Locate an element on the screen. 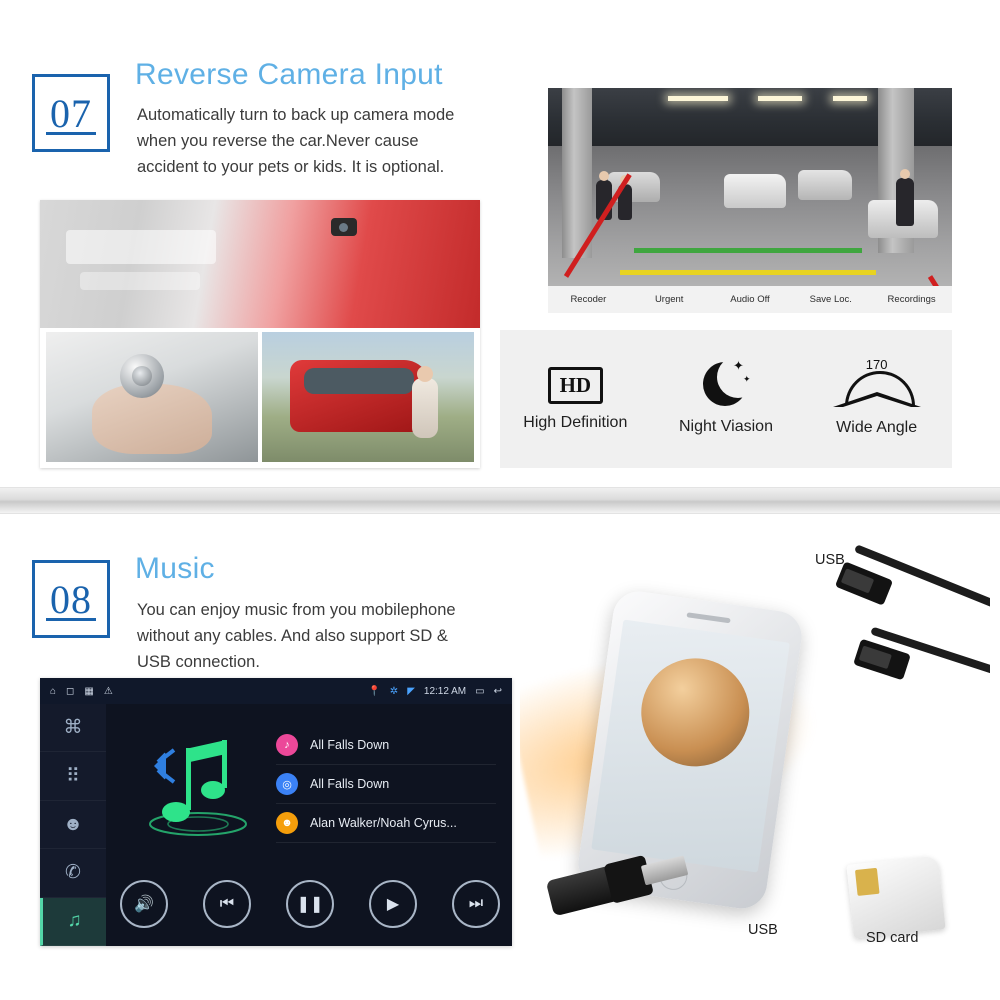 The height and width of the screenshot is (1000, 1000). number-underline is located at coordinates (71, 133).